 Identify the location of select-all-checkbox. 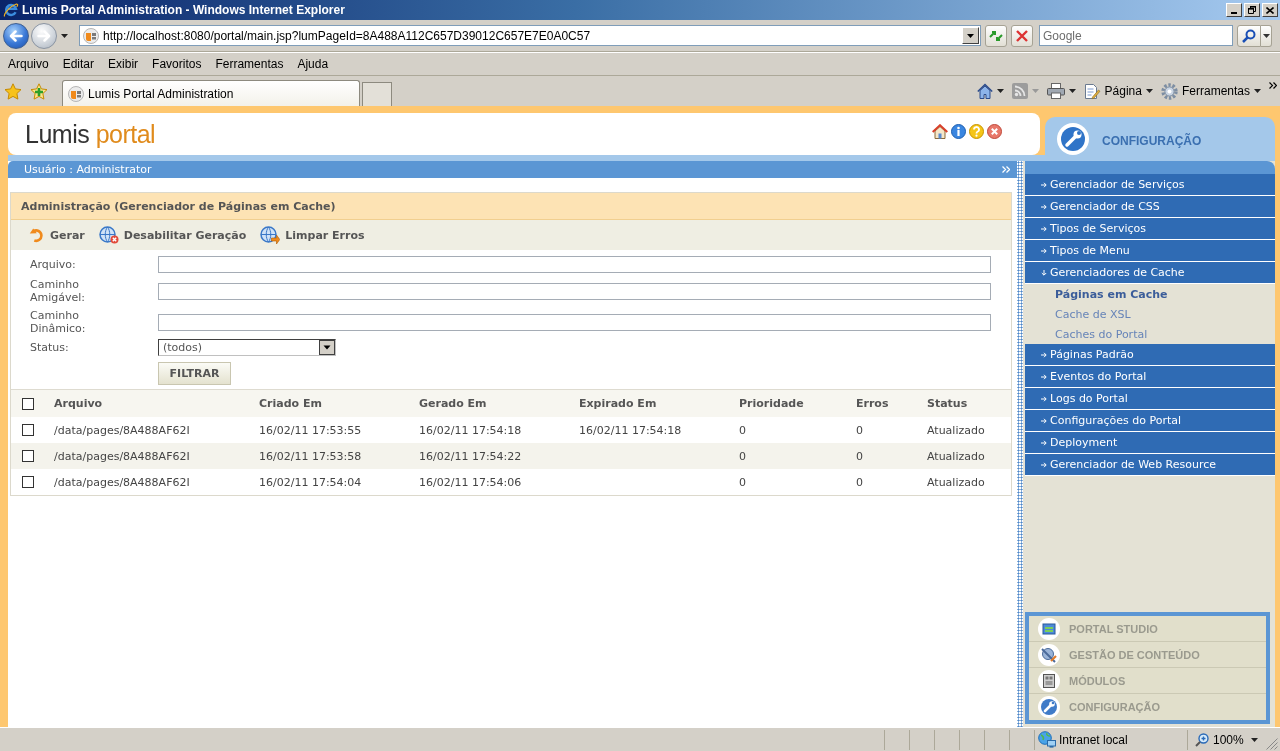
(28, 403).